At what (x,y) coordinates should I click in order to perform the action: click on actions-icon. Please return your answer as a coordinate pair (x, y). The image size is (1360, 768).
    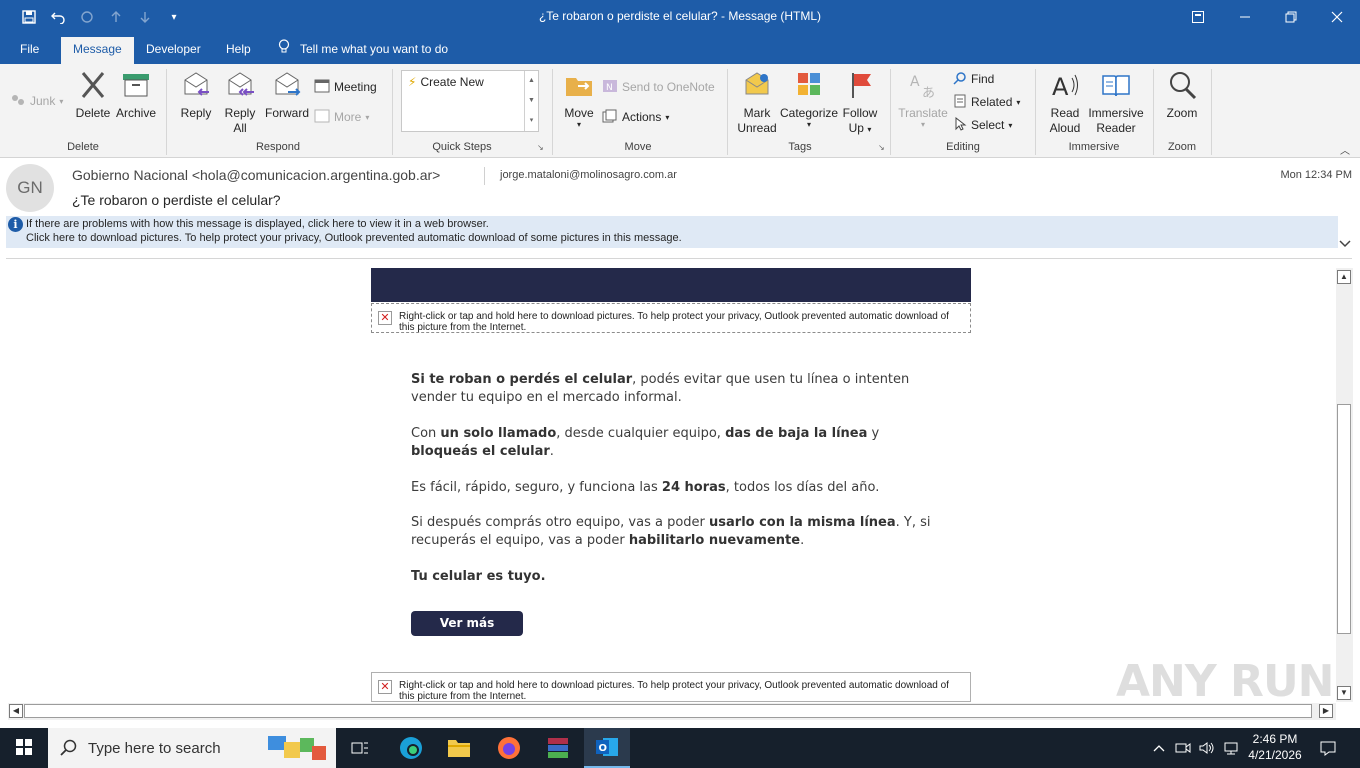
    Looking at the image, I should click on (610, 117).